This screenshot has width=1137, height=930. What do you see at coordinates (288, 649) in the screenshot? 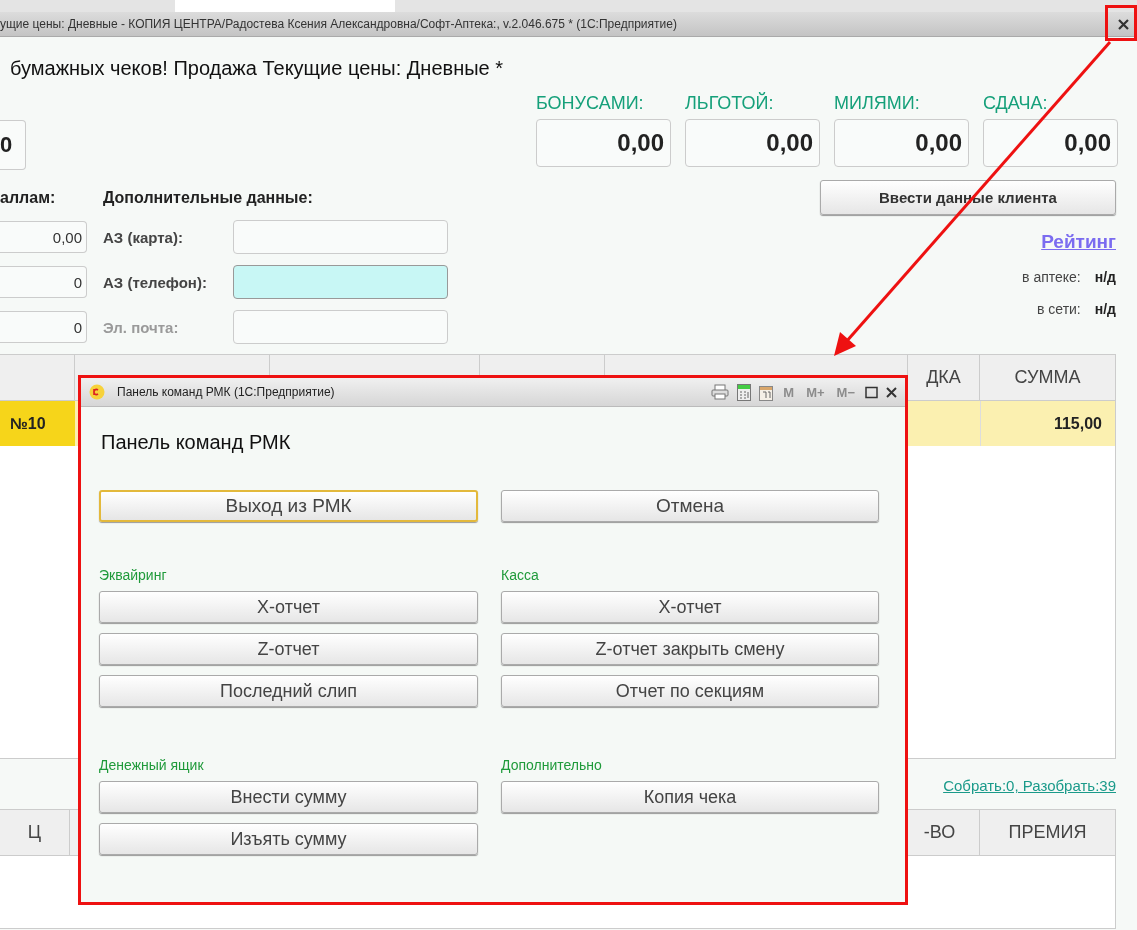
I see `command-button: Z-отчет` at bounding box center [288, 649].